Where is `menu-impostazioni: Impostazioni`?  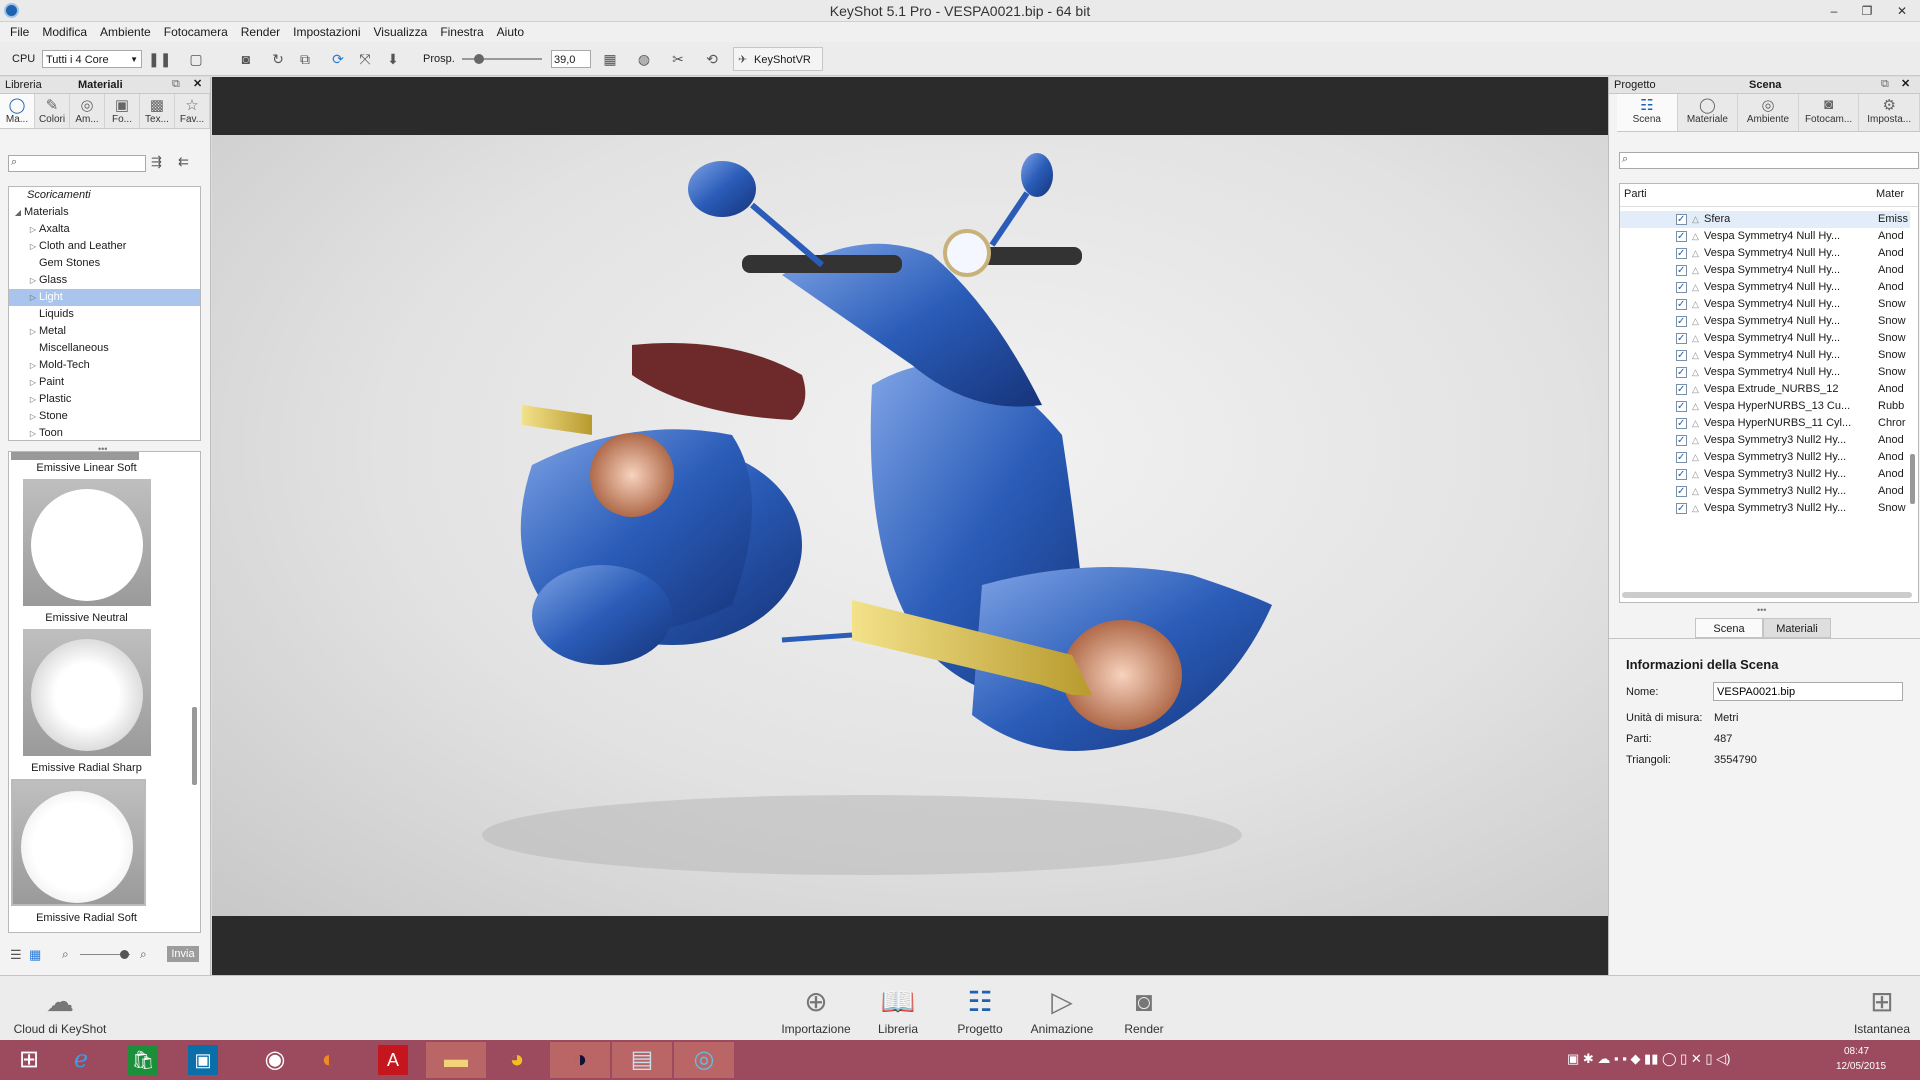 menu-impostazioni: Impostazioni is located at coordinates (326, 32).